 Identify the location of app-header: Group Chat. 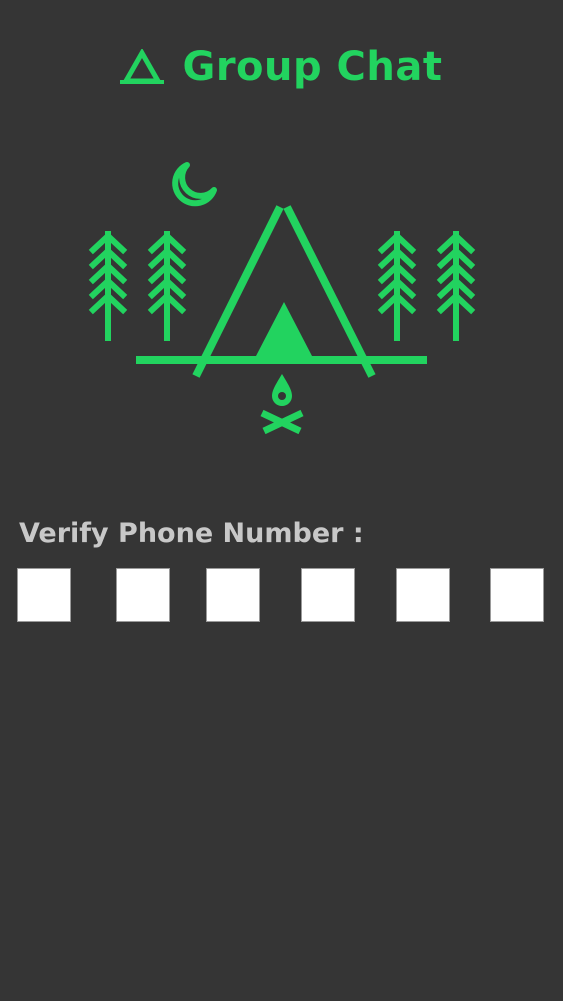
(281, 67).